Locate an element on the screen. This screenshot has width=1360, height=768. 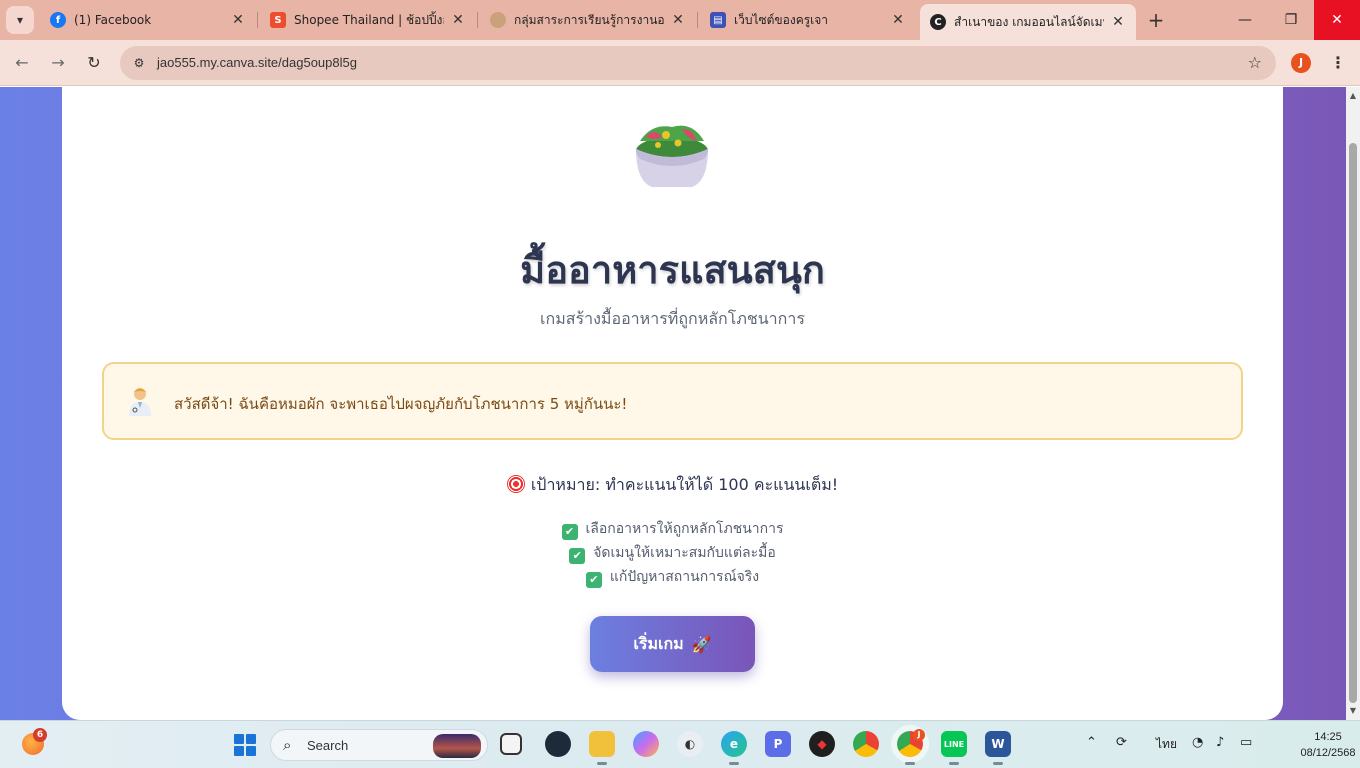
start-game-label: เริ่มเกม is located at coordinates (658, 643).